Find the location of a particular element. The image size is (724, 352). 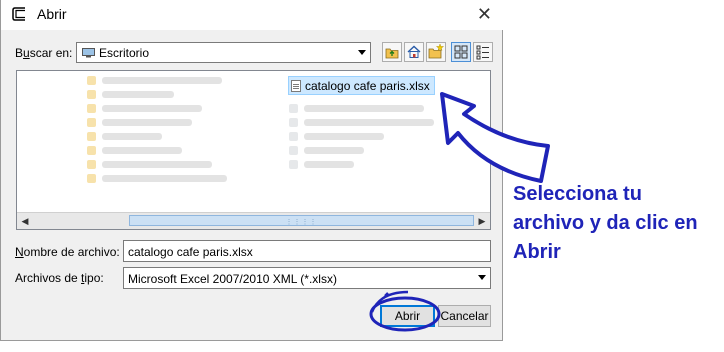

details-view-icon is located at coordinates (482, 52).